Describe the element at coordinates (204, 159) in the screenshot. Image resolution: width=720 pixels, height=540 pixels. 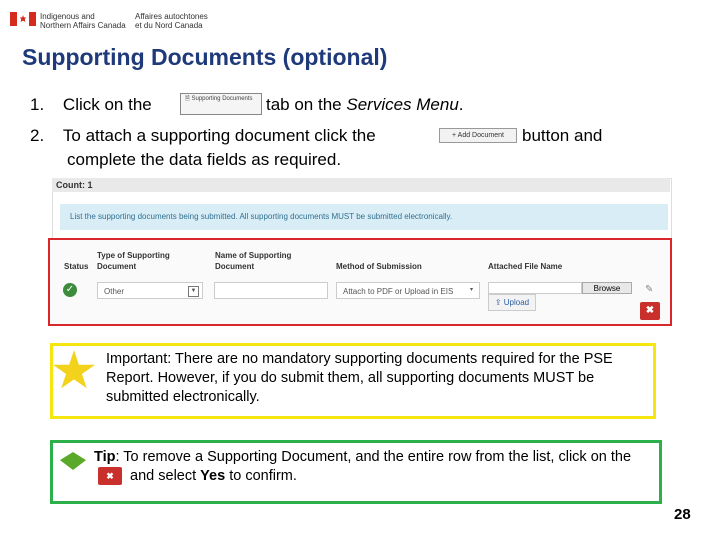
I see `step-2-line2: complete the data fields as required.` at that location.